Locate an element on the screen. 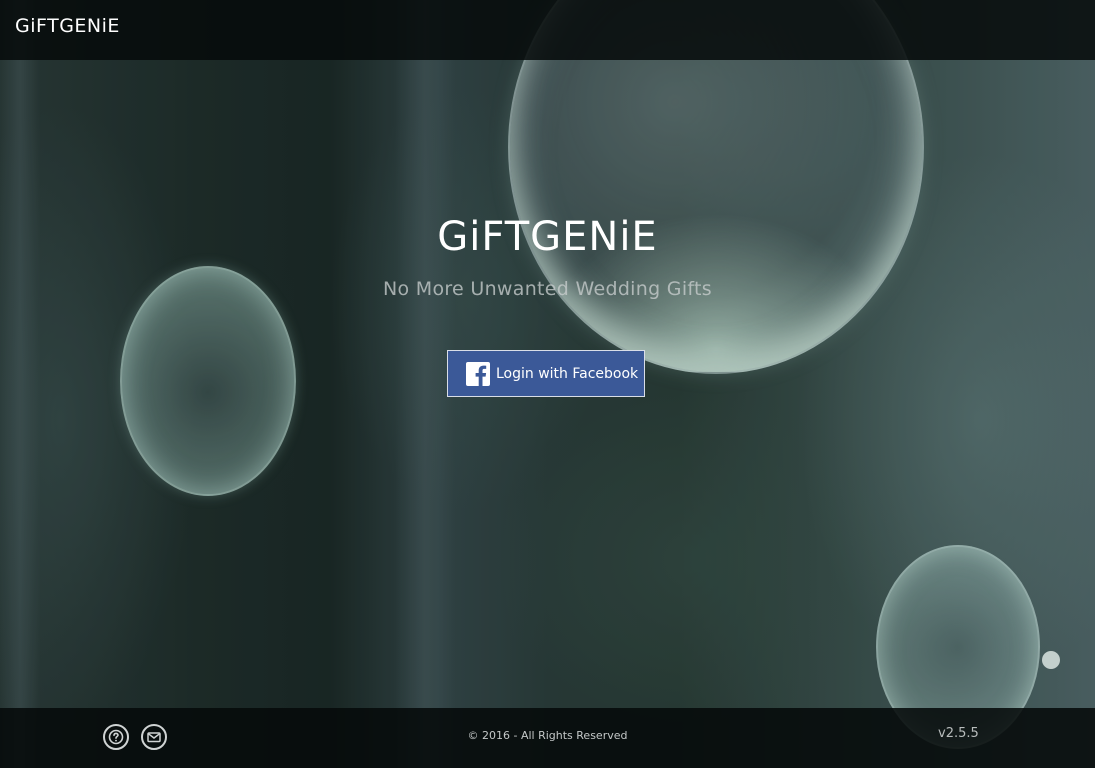 This screenshot has height=768, width=1095. hero-subtitle: No More Unwanted Wedding Gifts is located at coordinates (547, 289).